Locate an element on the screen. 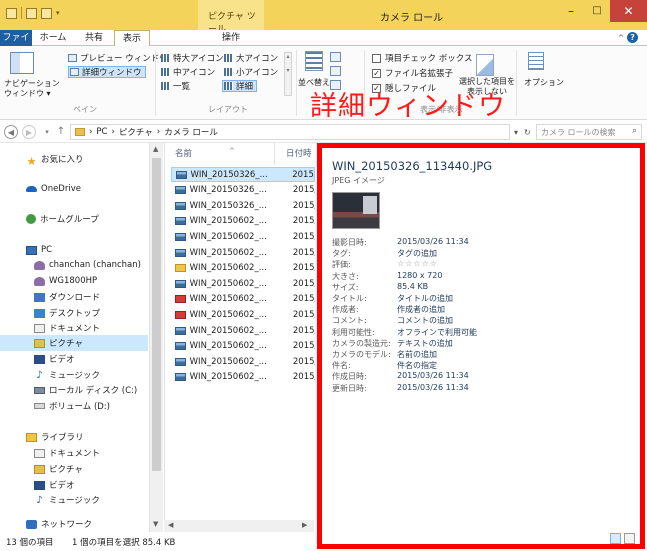 The image size is (647, 551). options-icon is located at coordinates (536, 61).